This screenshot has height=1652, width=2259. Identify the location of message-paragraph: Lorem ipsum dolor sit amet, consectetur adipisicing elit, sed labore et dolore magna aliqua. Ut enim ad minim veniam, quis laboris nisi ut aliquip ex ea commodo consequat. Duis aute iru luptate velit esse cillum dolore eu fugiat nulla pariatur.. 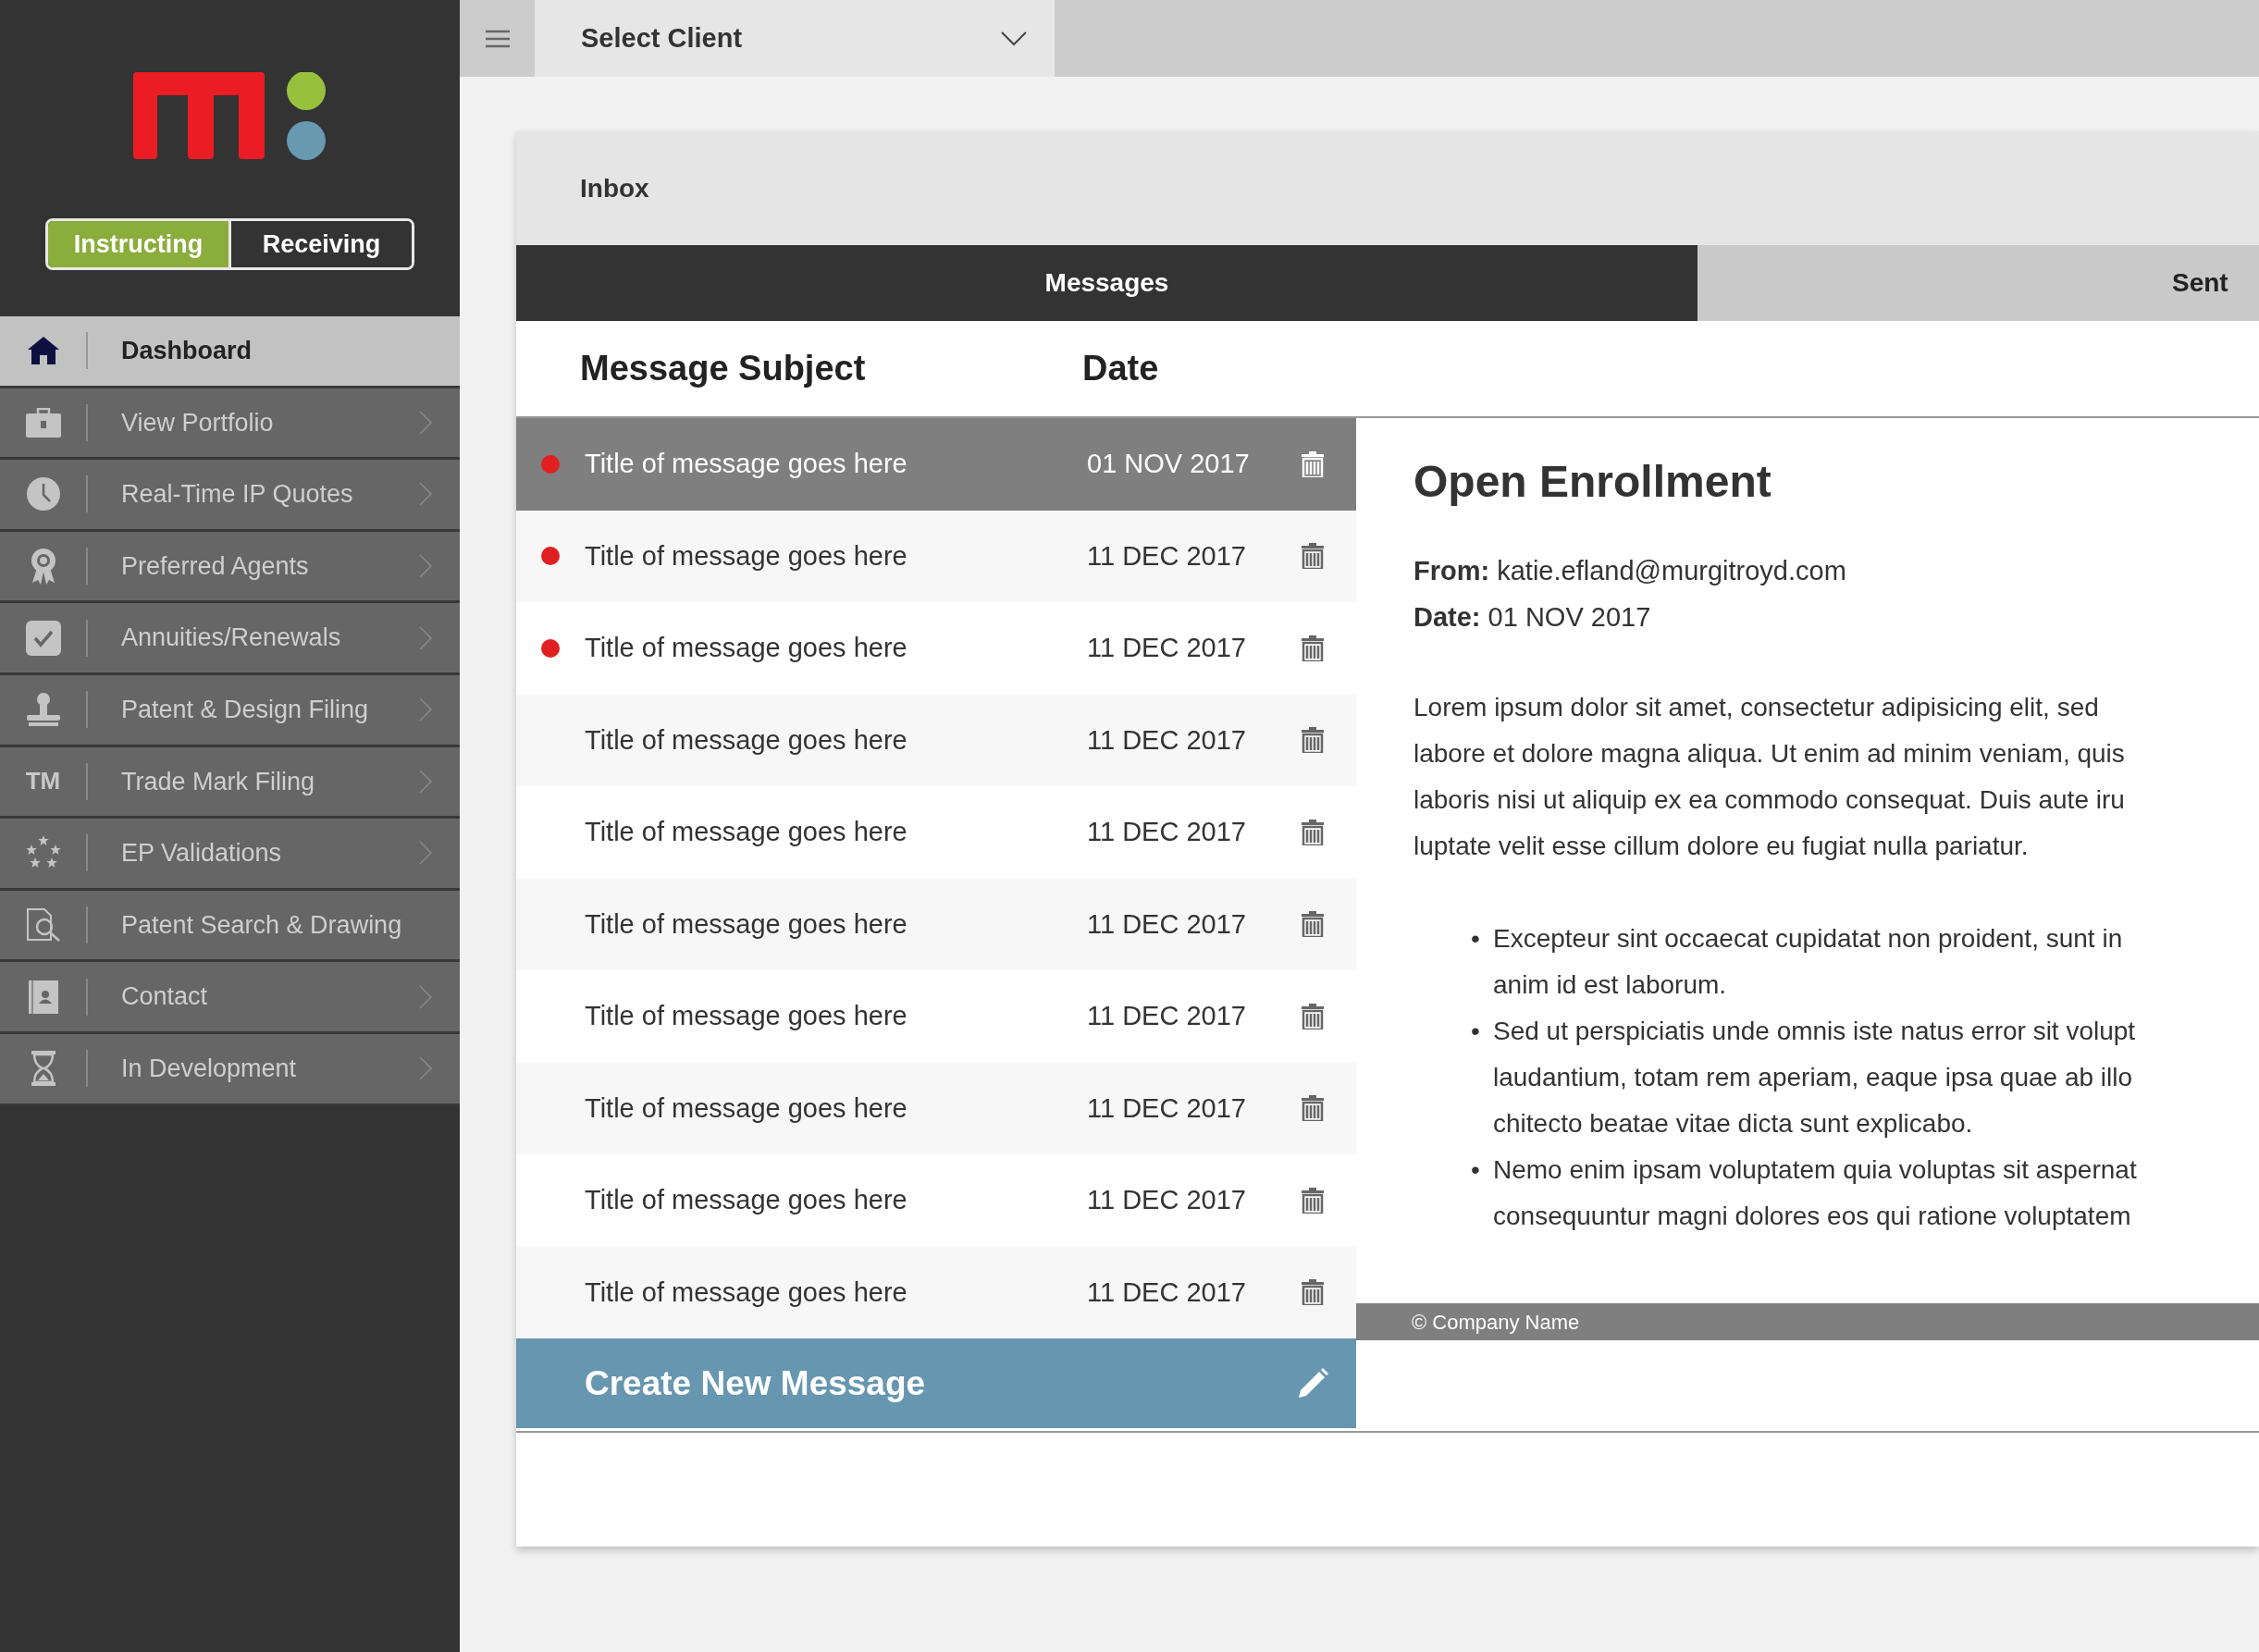
(1769, 776).